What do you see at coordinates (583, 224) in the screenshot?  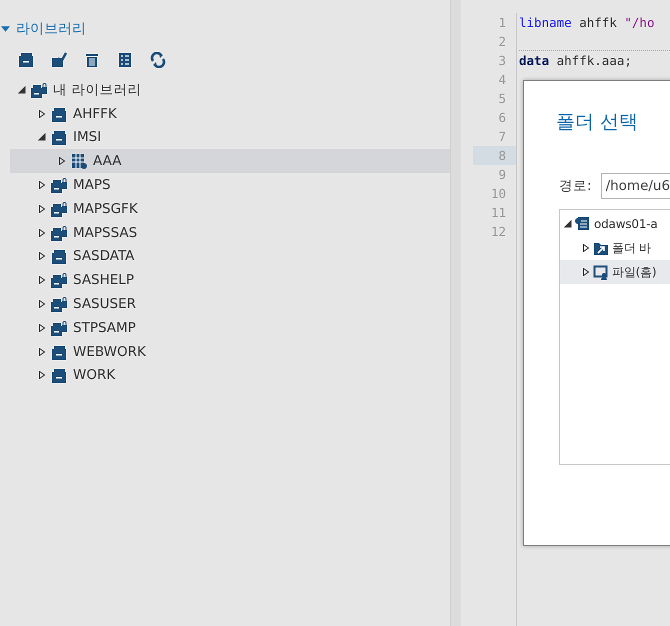 I see `server-icon` at bounding box center [583, 224].